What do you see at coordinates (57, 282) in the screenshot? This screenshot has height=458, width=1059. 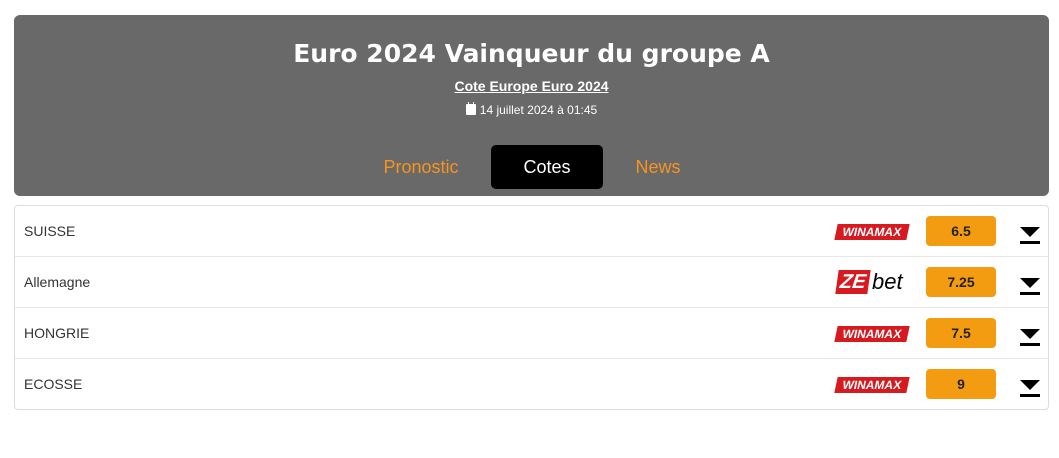 I see `team-name: Allemagne` at bounding box center [57, 282].